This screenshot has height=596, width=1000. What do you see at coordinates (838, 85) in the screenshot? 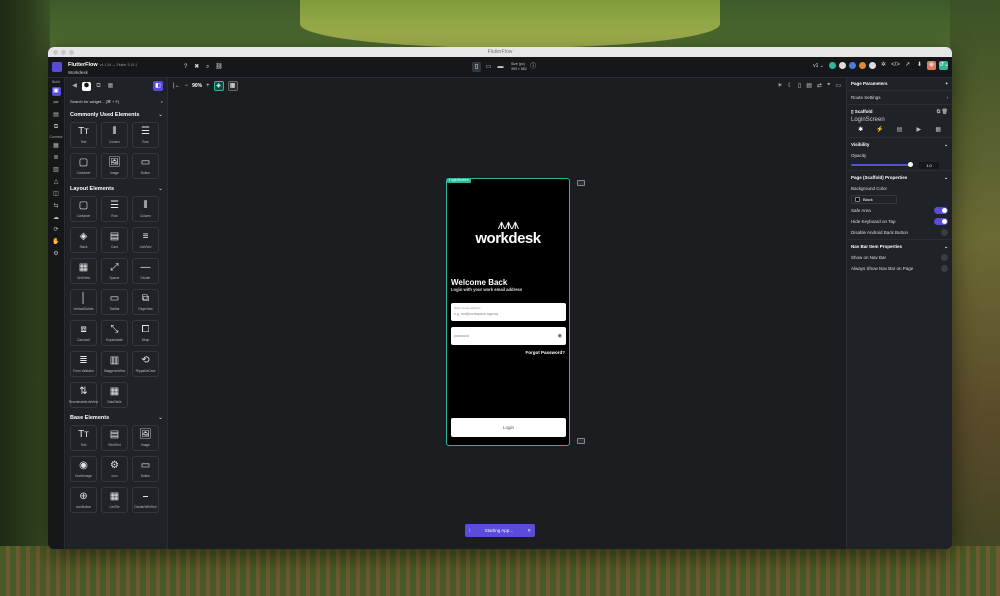
I see `ruler-icon: ▭` at bounding box center [838, 85].